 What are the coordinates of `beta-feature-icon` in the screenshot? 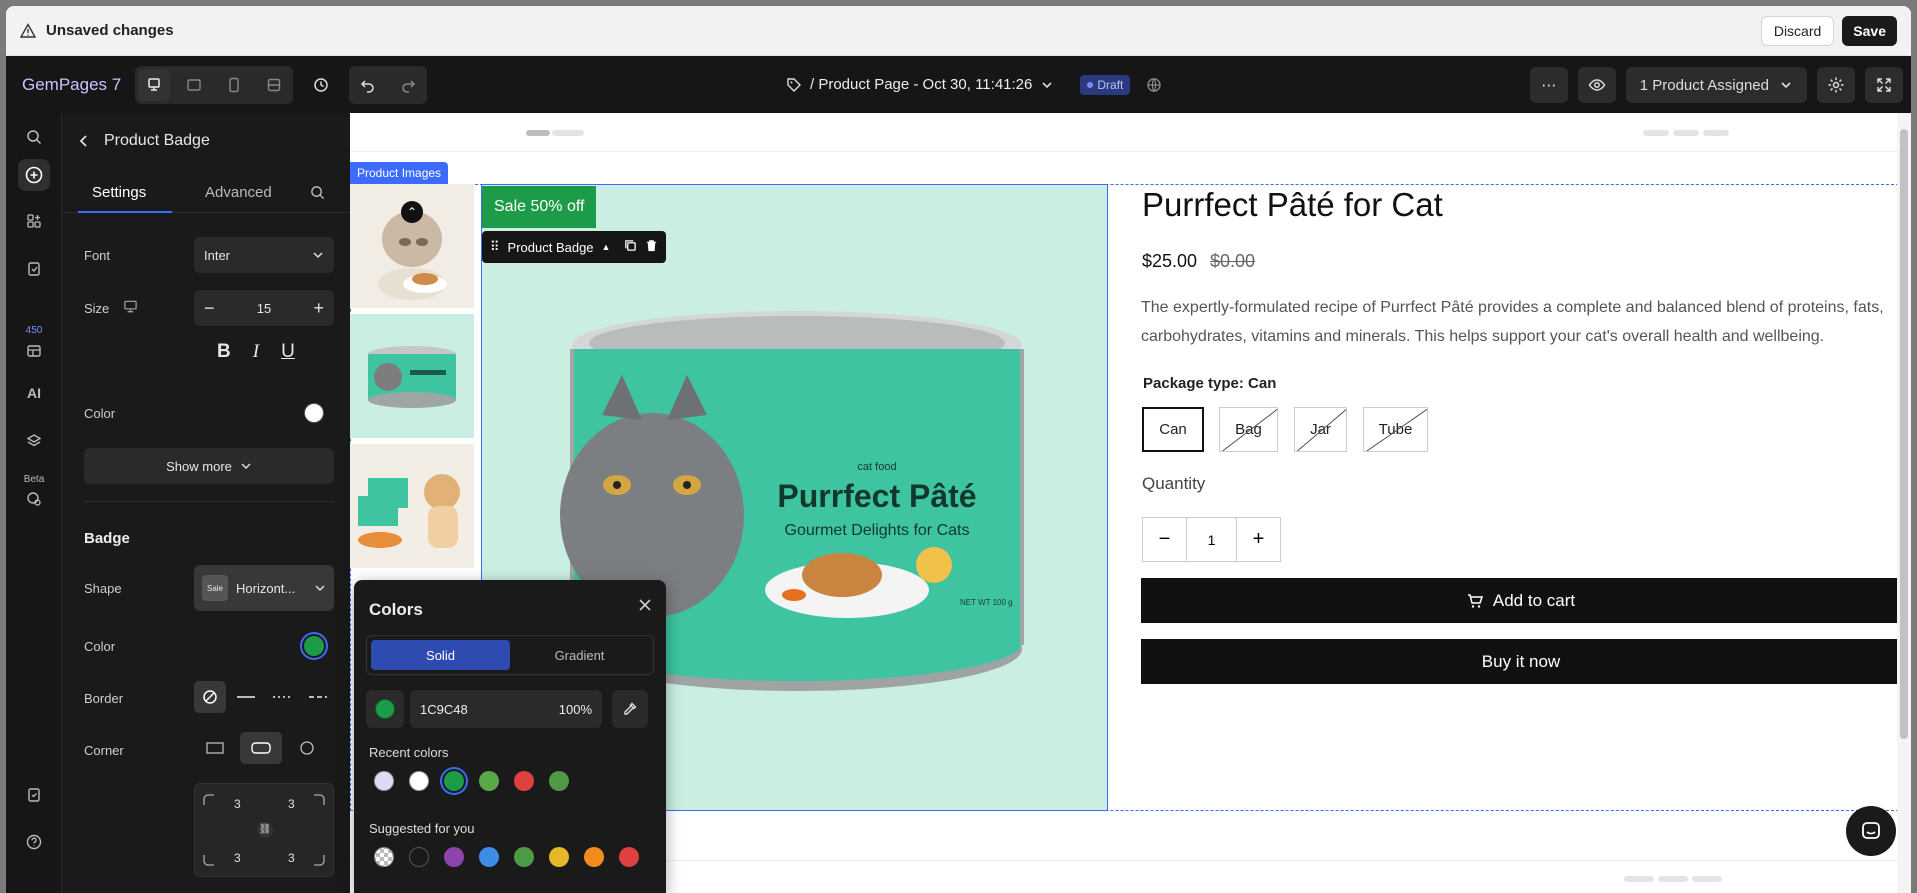 It's located at (34, 499).